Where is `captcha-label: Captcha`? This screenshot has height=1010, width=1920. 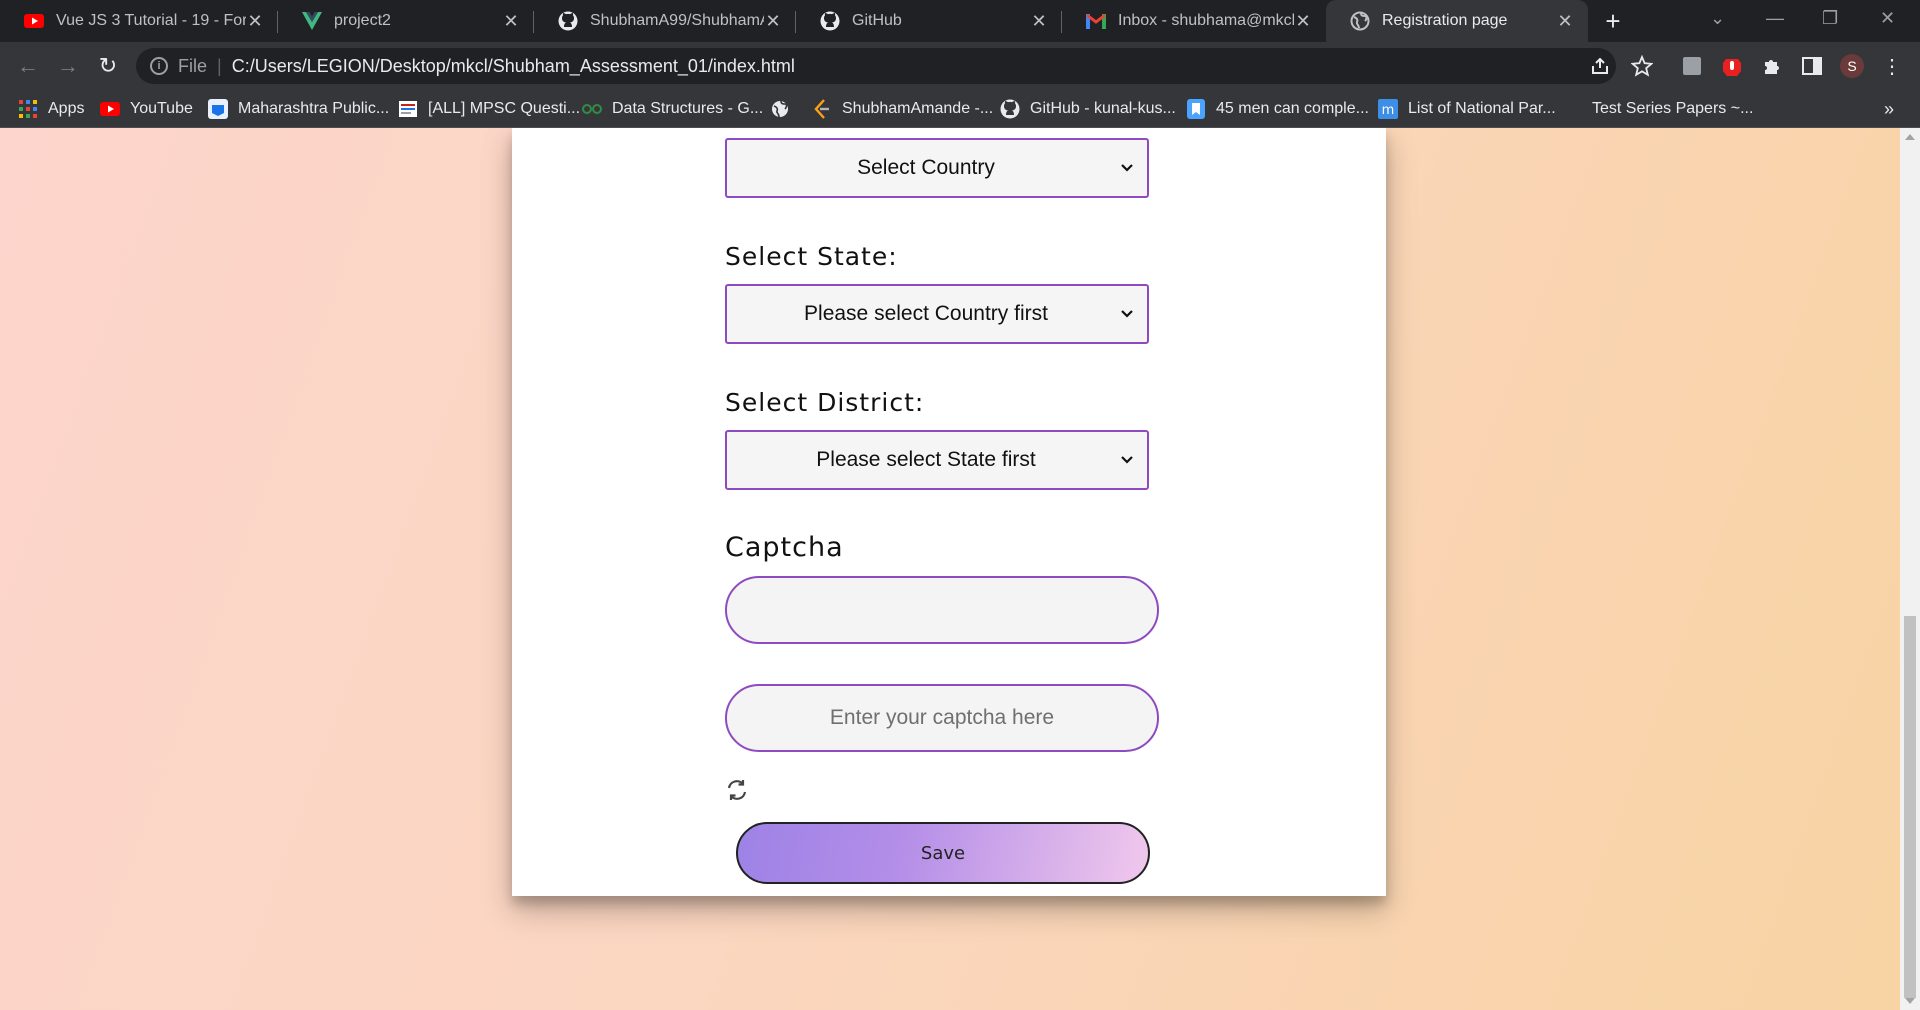 captcha-label: Captcha is located at coordinates (784, 547).